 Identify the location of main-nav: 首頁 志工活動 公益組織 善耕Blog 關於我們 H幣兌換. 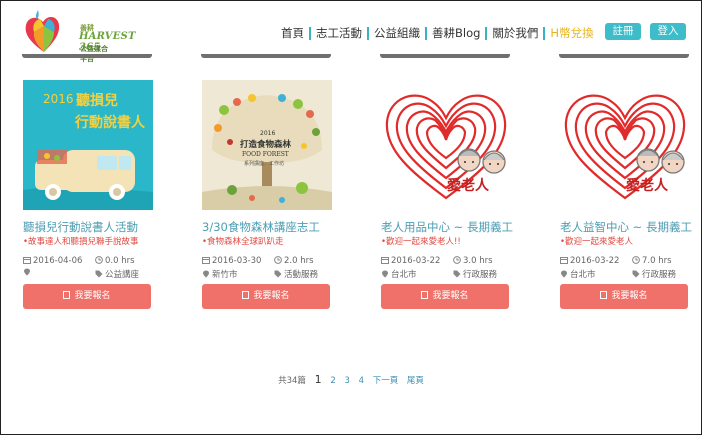
(437, 33).